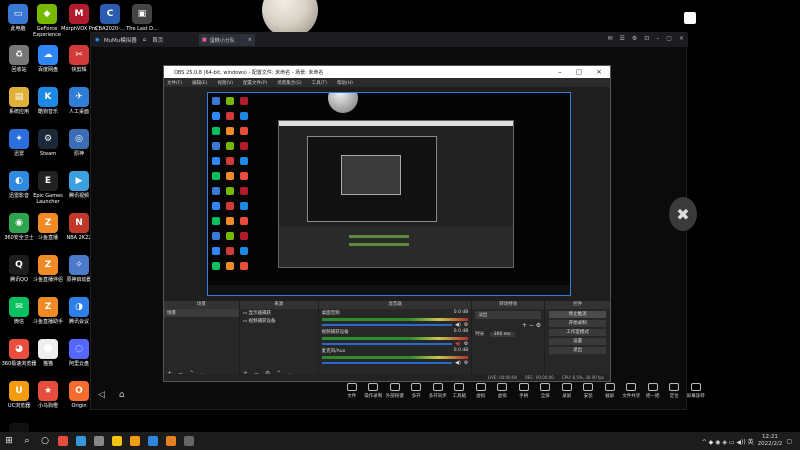  I want to click on app-icon: ☁, so click(48, 55).